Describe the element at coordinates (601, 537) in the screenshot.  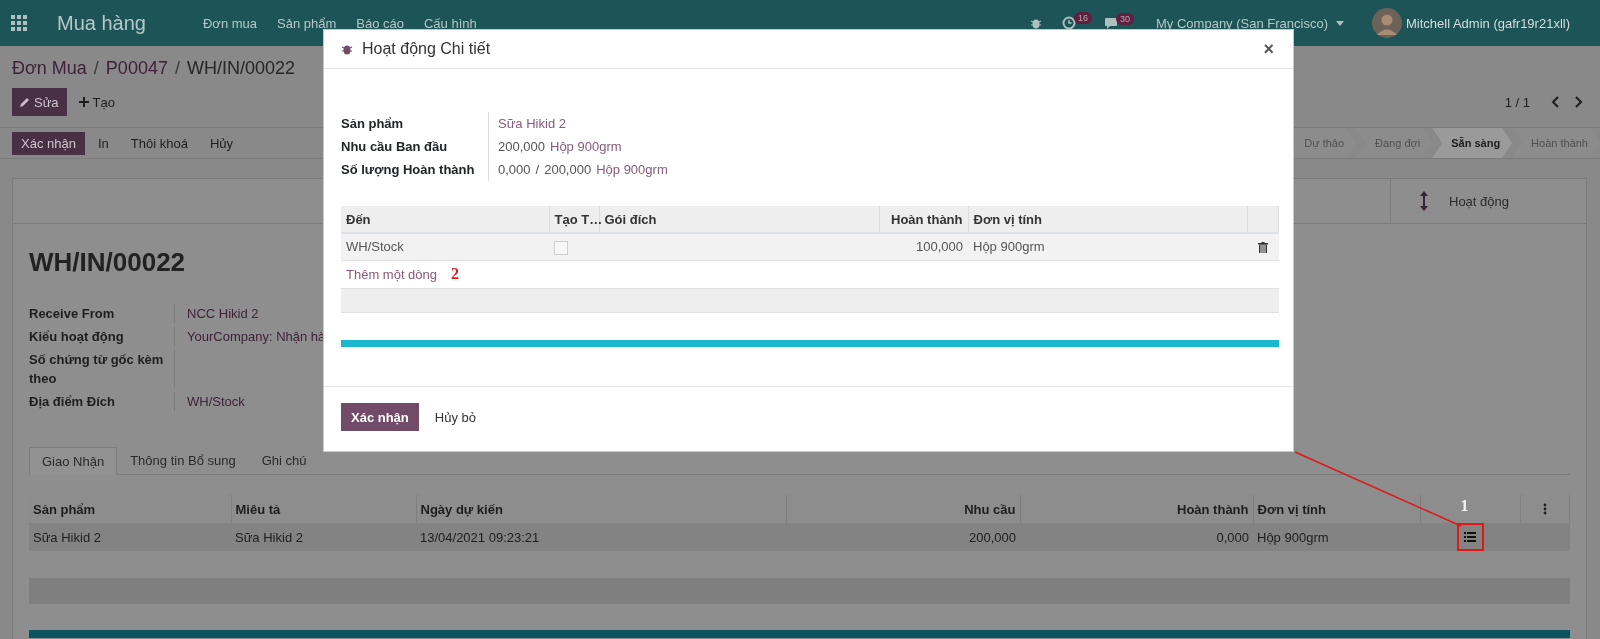
I see `table-cell: 13/04/2021 09:23:21` at that location.